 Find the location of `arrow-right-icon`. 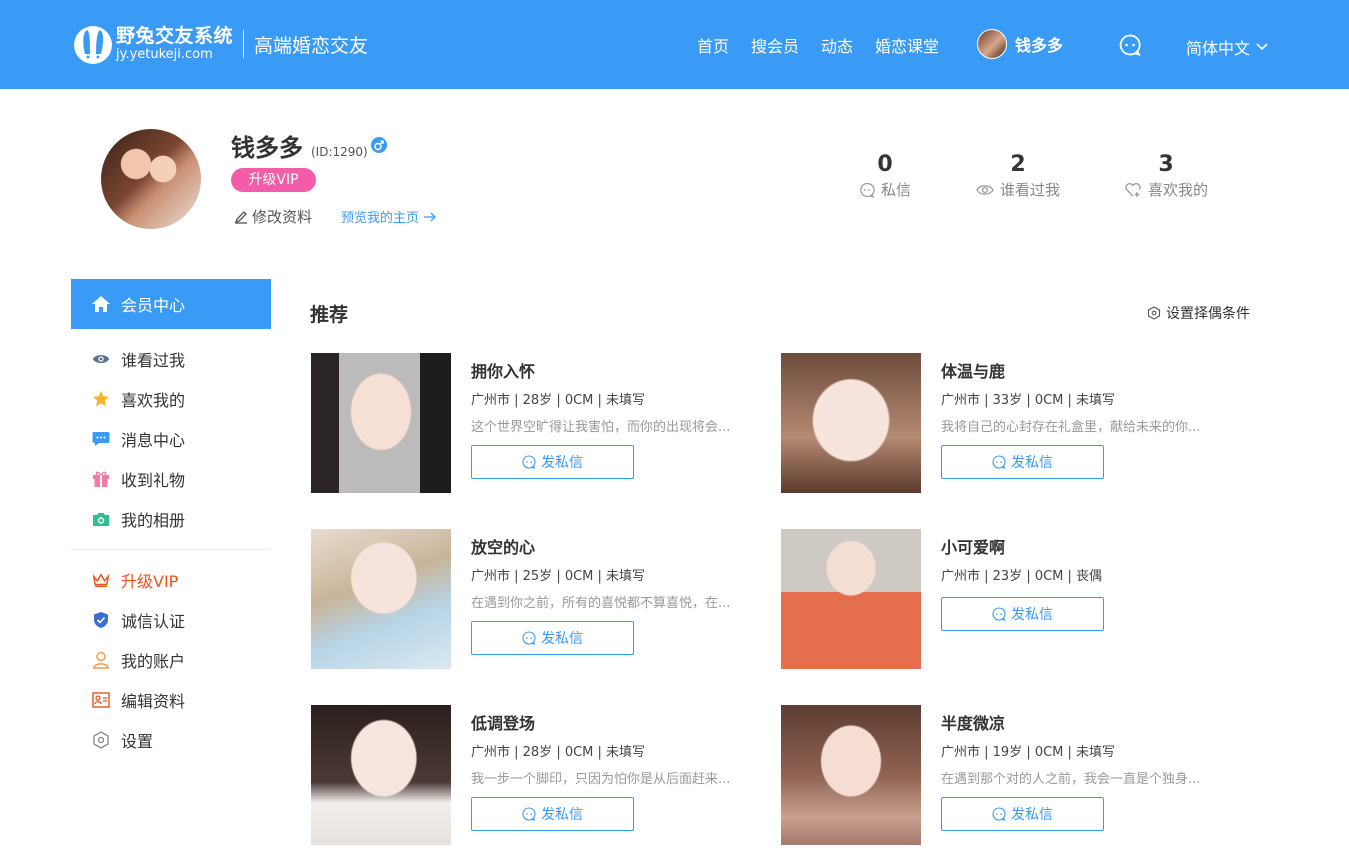

arrow-right-icon is located at coordinates (430, 216).